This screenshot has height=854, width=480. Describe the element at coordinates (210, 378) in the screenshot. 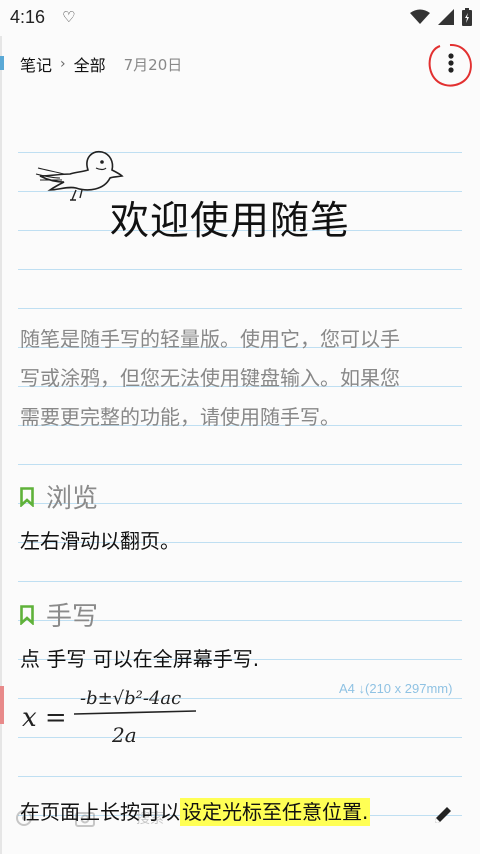

I see `description-line: 写或涂鸦，但您无法使用键盘输入。如果您` at that location.